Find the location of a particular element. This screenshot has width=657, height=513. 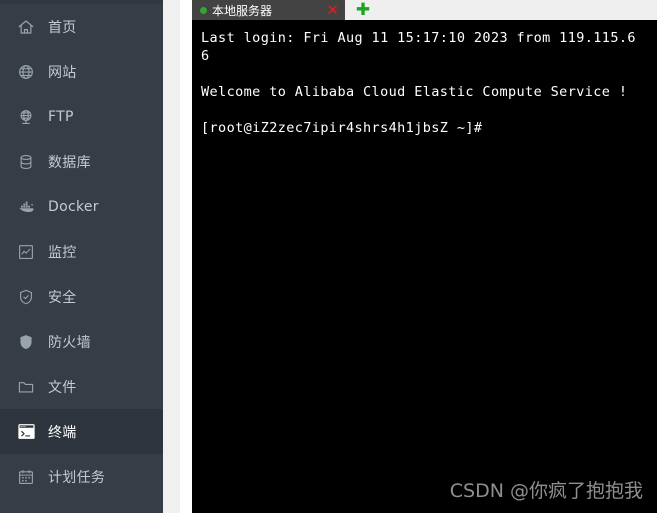

content-left-gutter is located at coordinates (171, 256).